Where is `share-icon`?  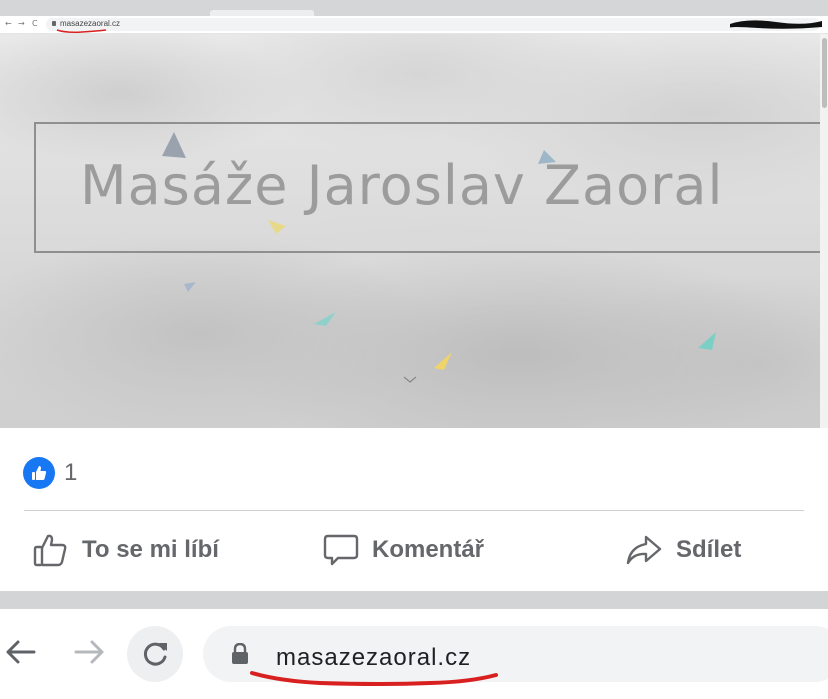
share-icon is located at coordinates (644, 550).